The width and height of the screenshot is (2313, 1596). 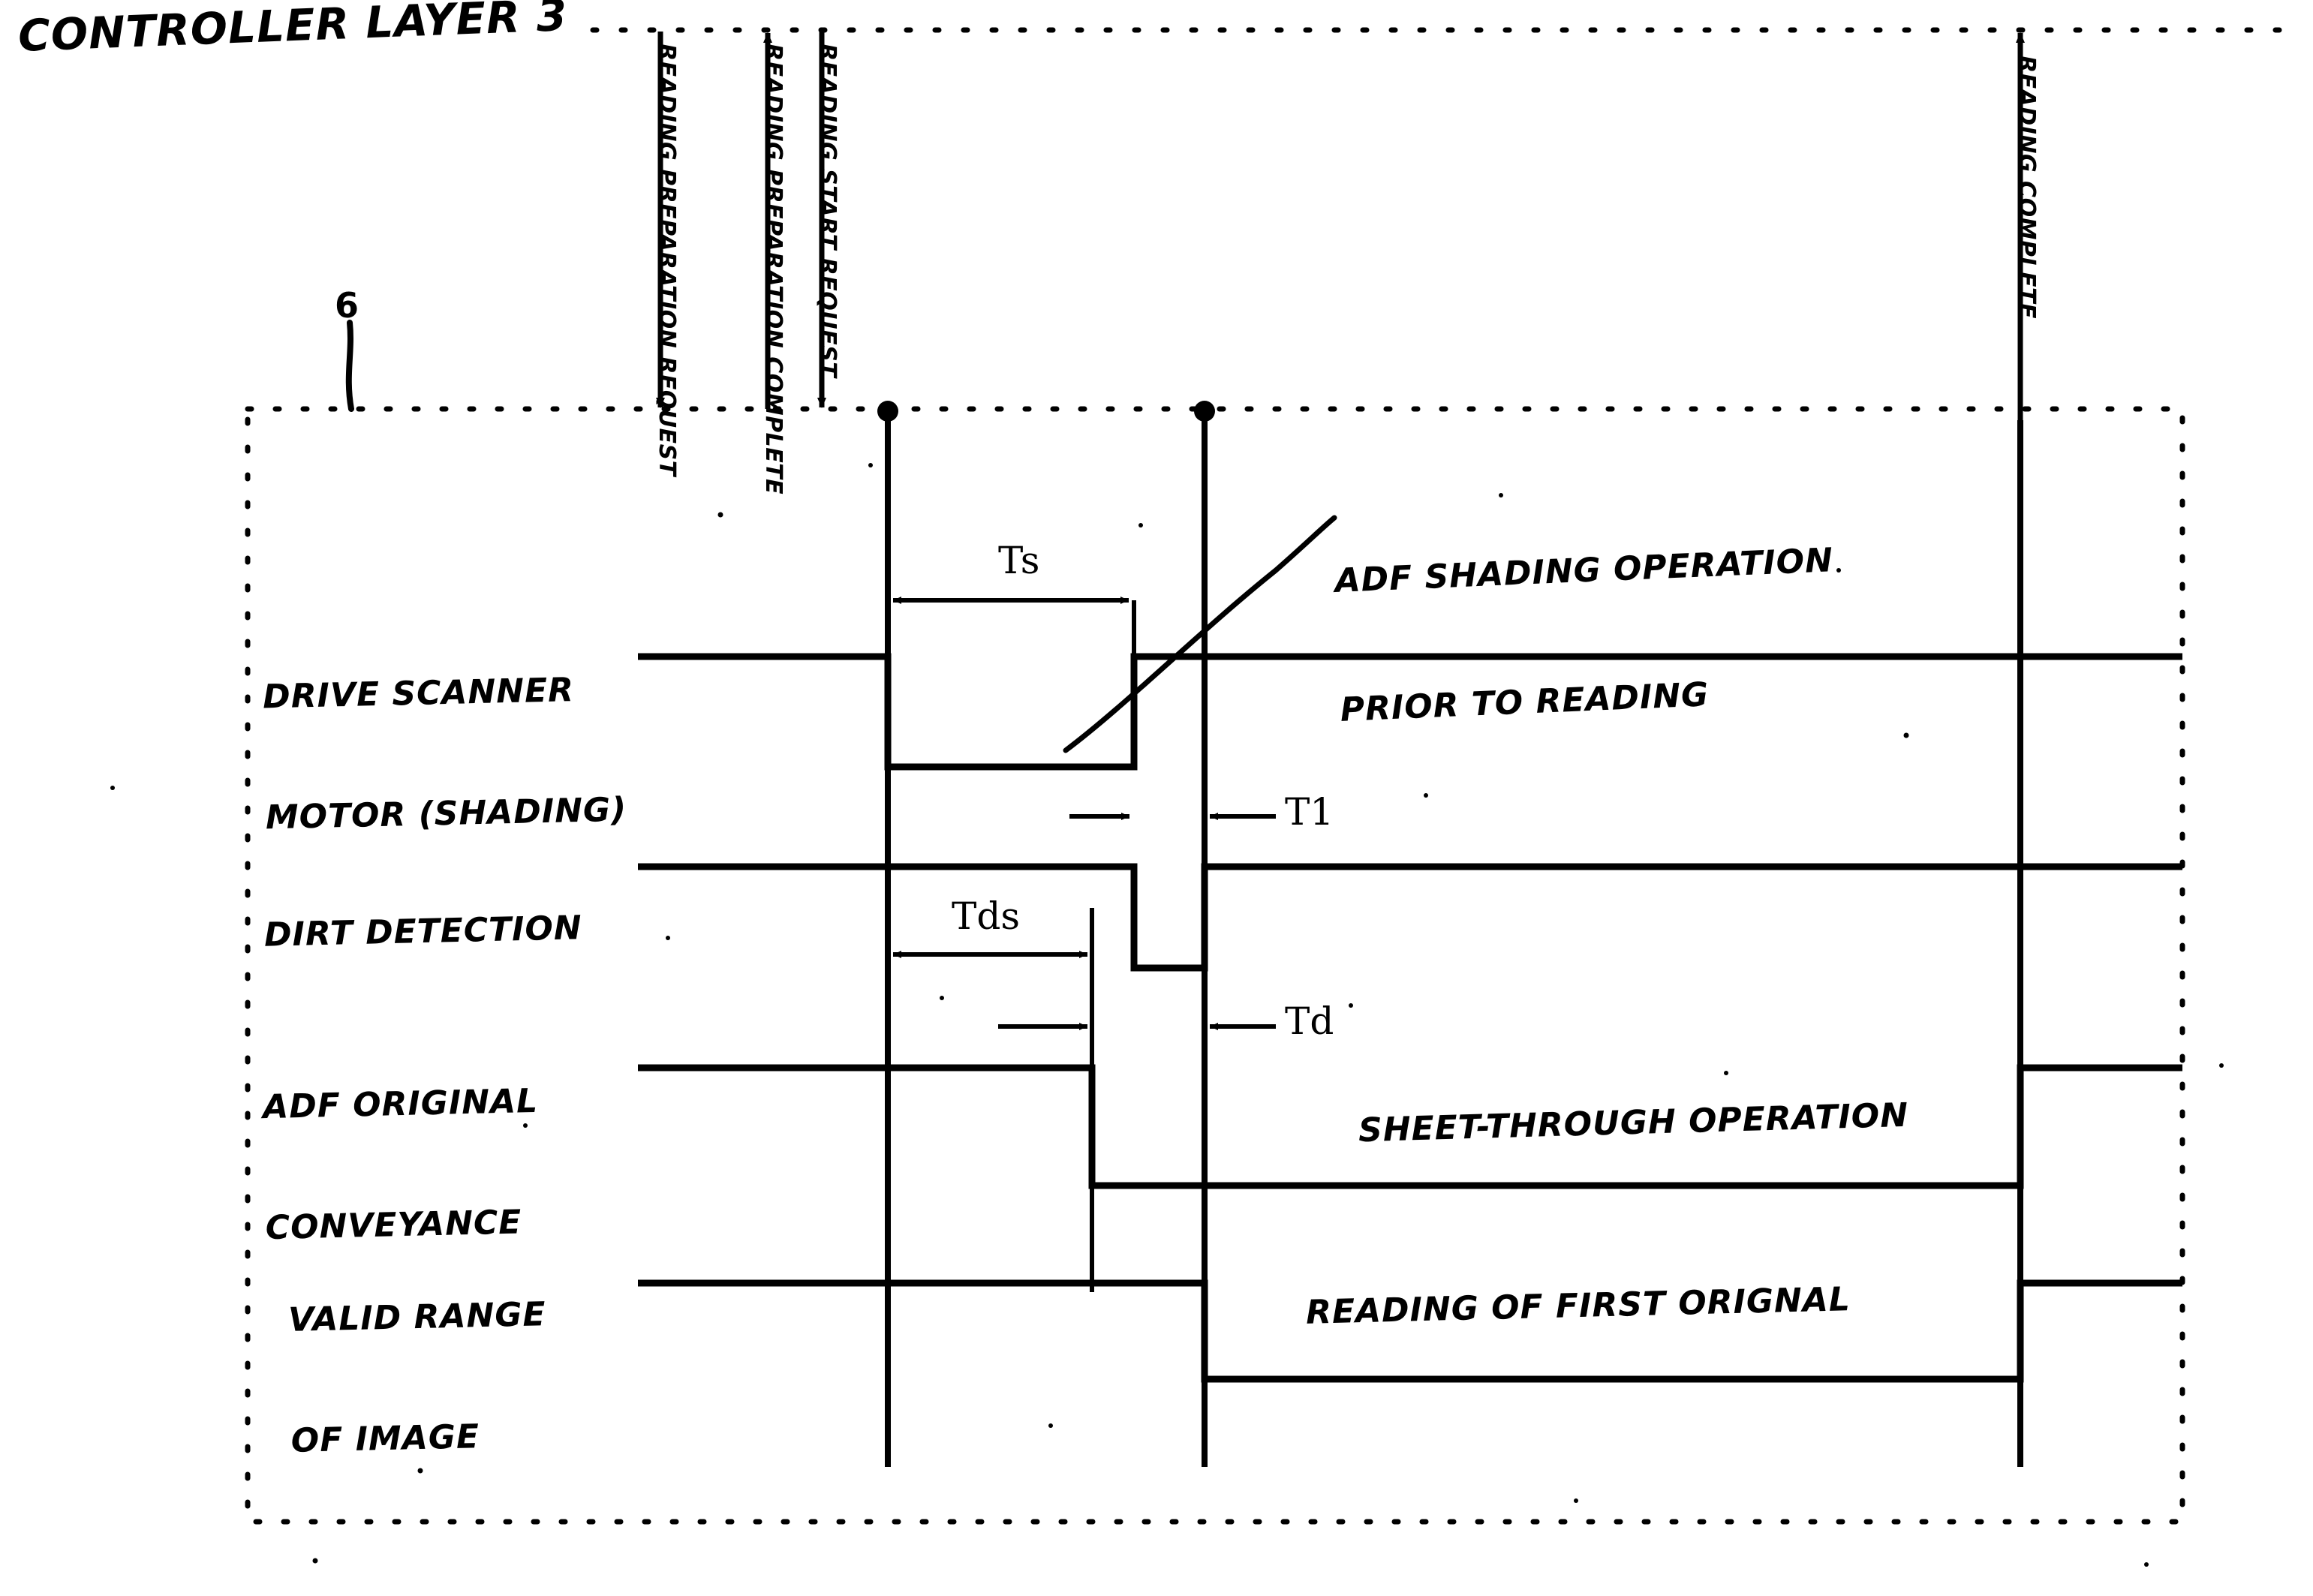 What do you see at coordinates (1587, 635) in the screenshot?
I see `annotation-adf-shading: ADF SHADING OPERATION PRIOR TO READING` at bounding box center [1587, 635].